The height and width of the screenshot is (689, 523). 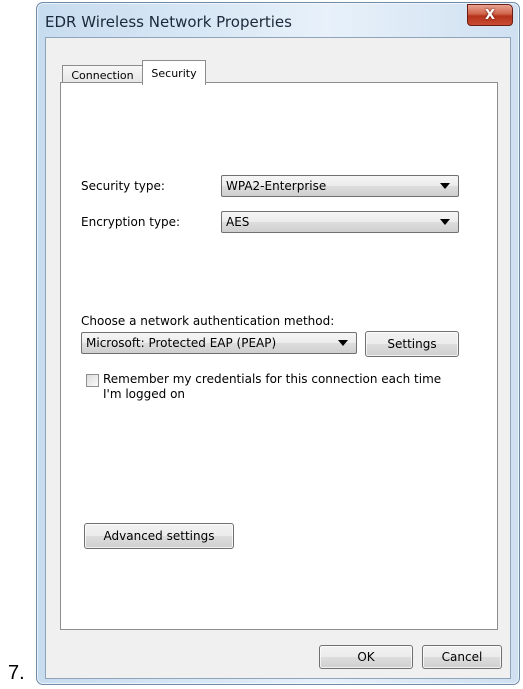 I want to click on encryption-type-dropdown: AES, so click(x=340, y=222).